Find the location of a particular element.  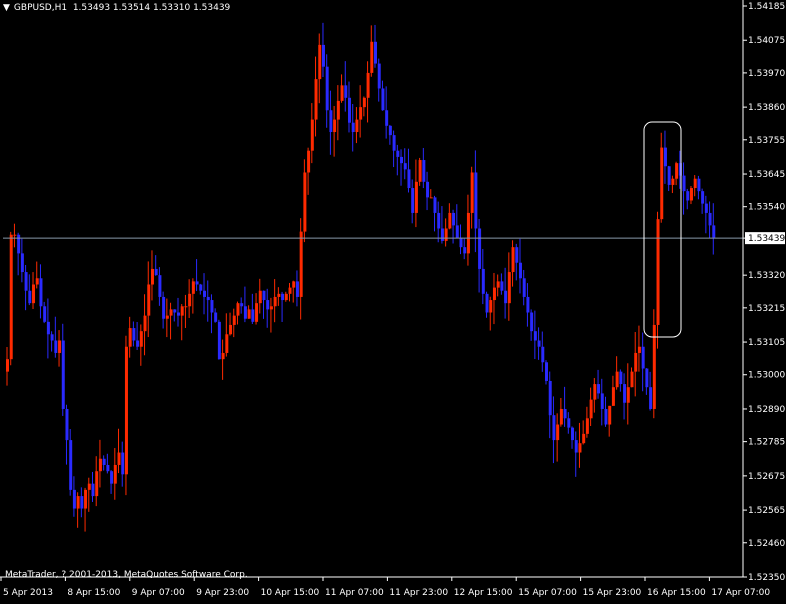

y-tick-label: 1.52785 is located at coordinates (766, 443).